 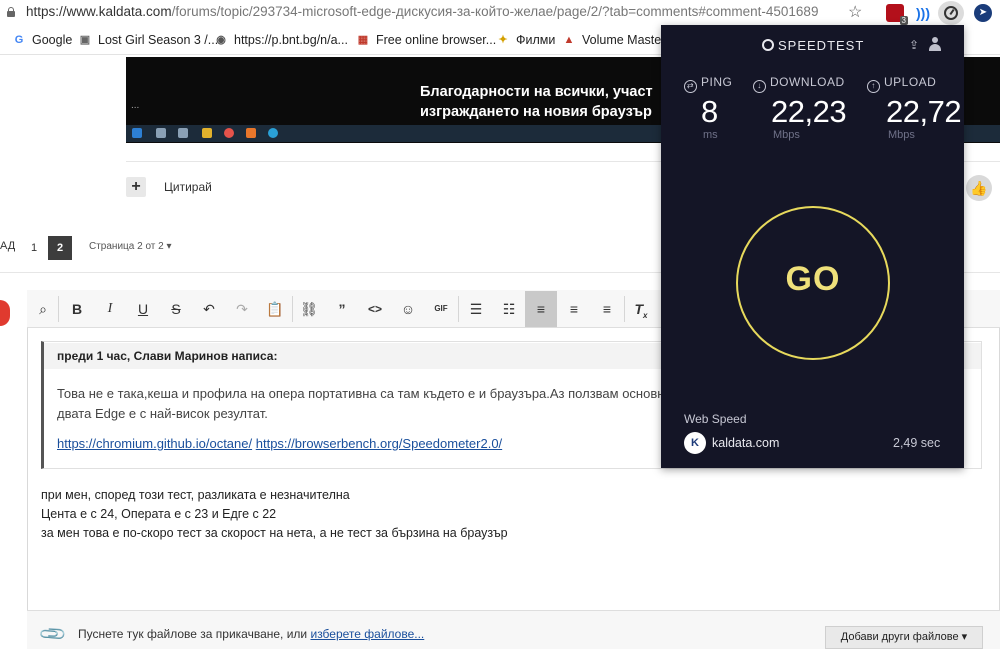 I want to click on speedometer-link: https://browserbench.org/Speedometer2.0/, so click(x=379, y=443).